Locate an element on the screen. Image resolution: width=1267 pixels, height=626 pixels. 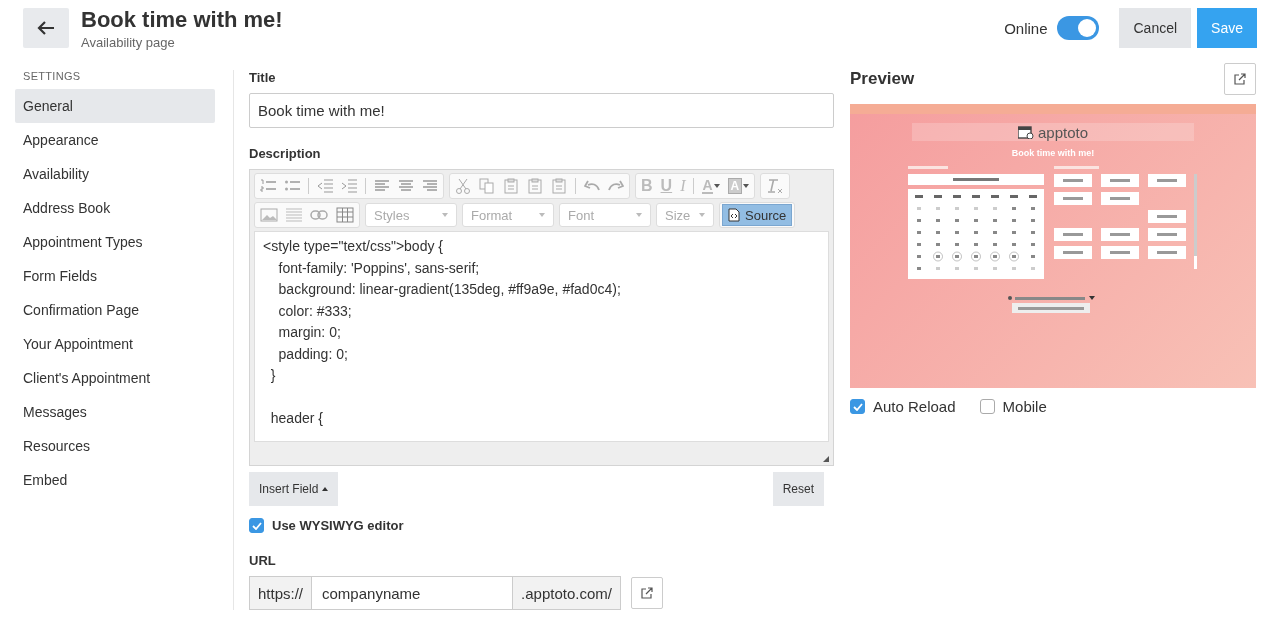
resize-handle-icon is located at coordinates (826, 459).